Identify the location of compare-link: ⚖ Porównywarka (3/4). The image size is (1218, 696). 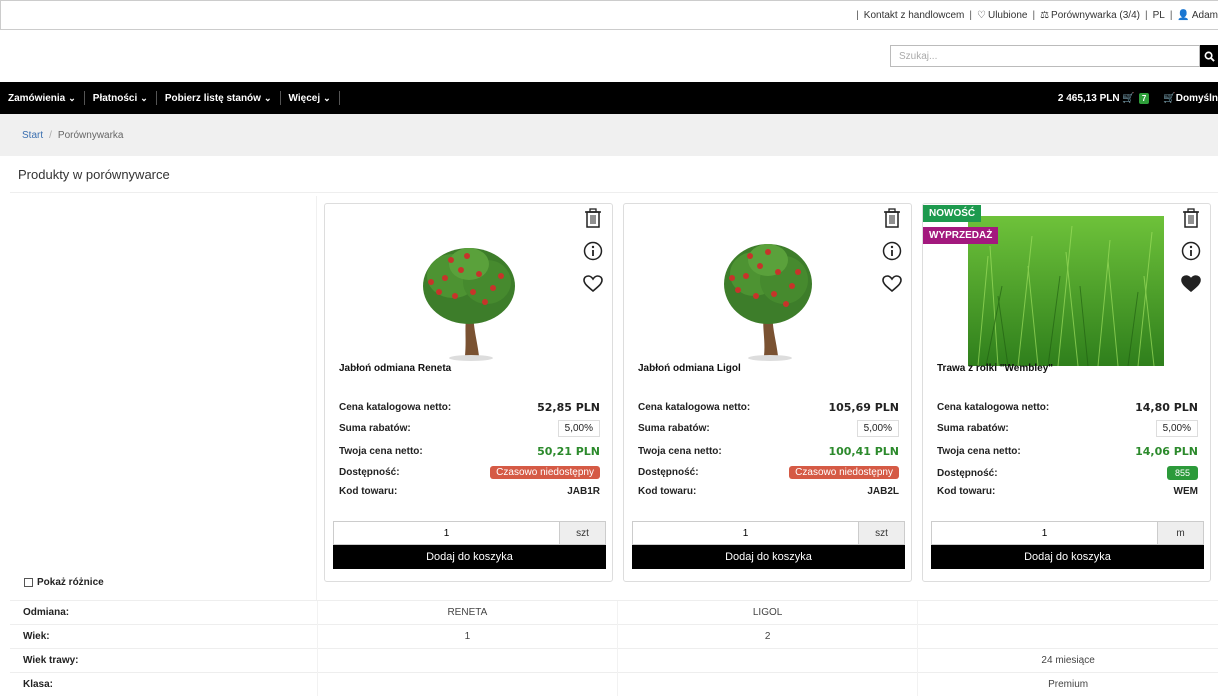
(1090, 15).